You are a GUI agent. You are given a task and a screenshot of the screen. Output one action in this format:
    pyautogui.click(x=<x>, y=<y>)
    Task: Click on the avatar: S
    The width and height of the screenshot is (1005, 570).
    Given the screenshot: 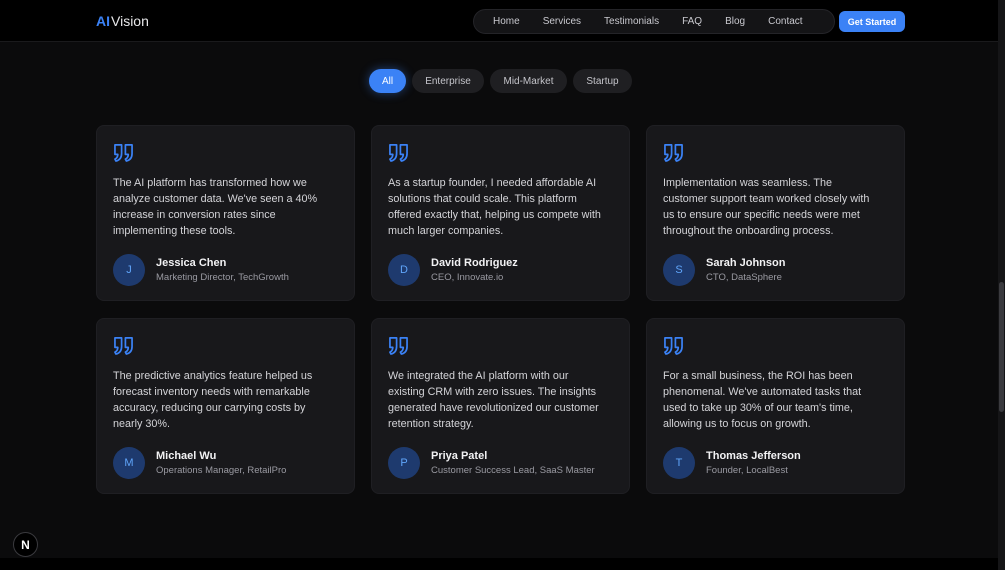 What is the action you would take?
    pyautogui.click(x=679, y=270)
    